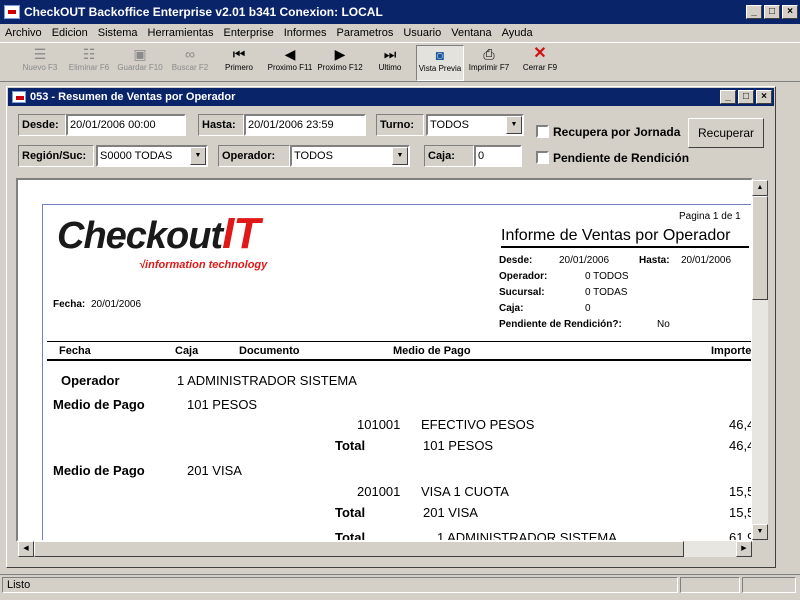 The height and width of the screenshot is (600, 800). What do you see at coordinates (364, 33) in the screenshot?
I see `menu-parametros: Parametros` at bounding box center [364, 33].